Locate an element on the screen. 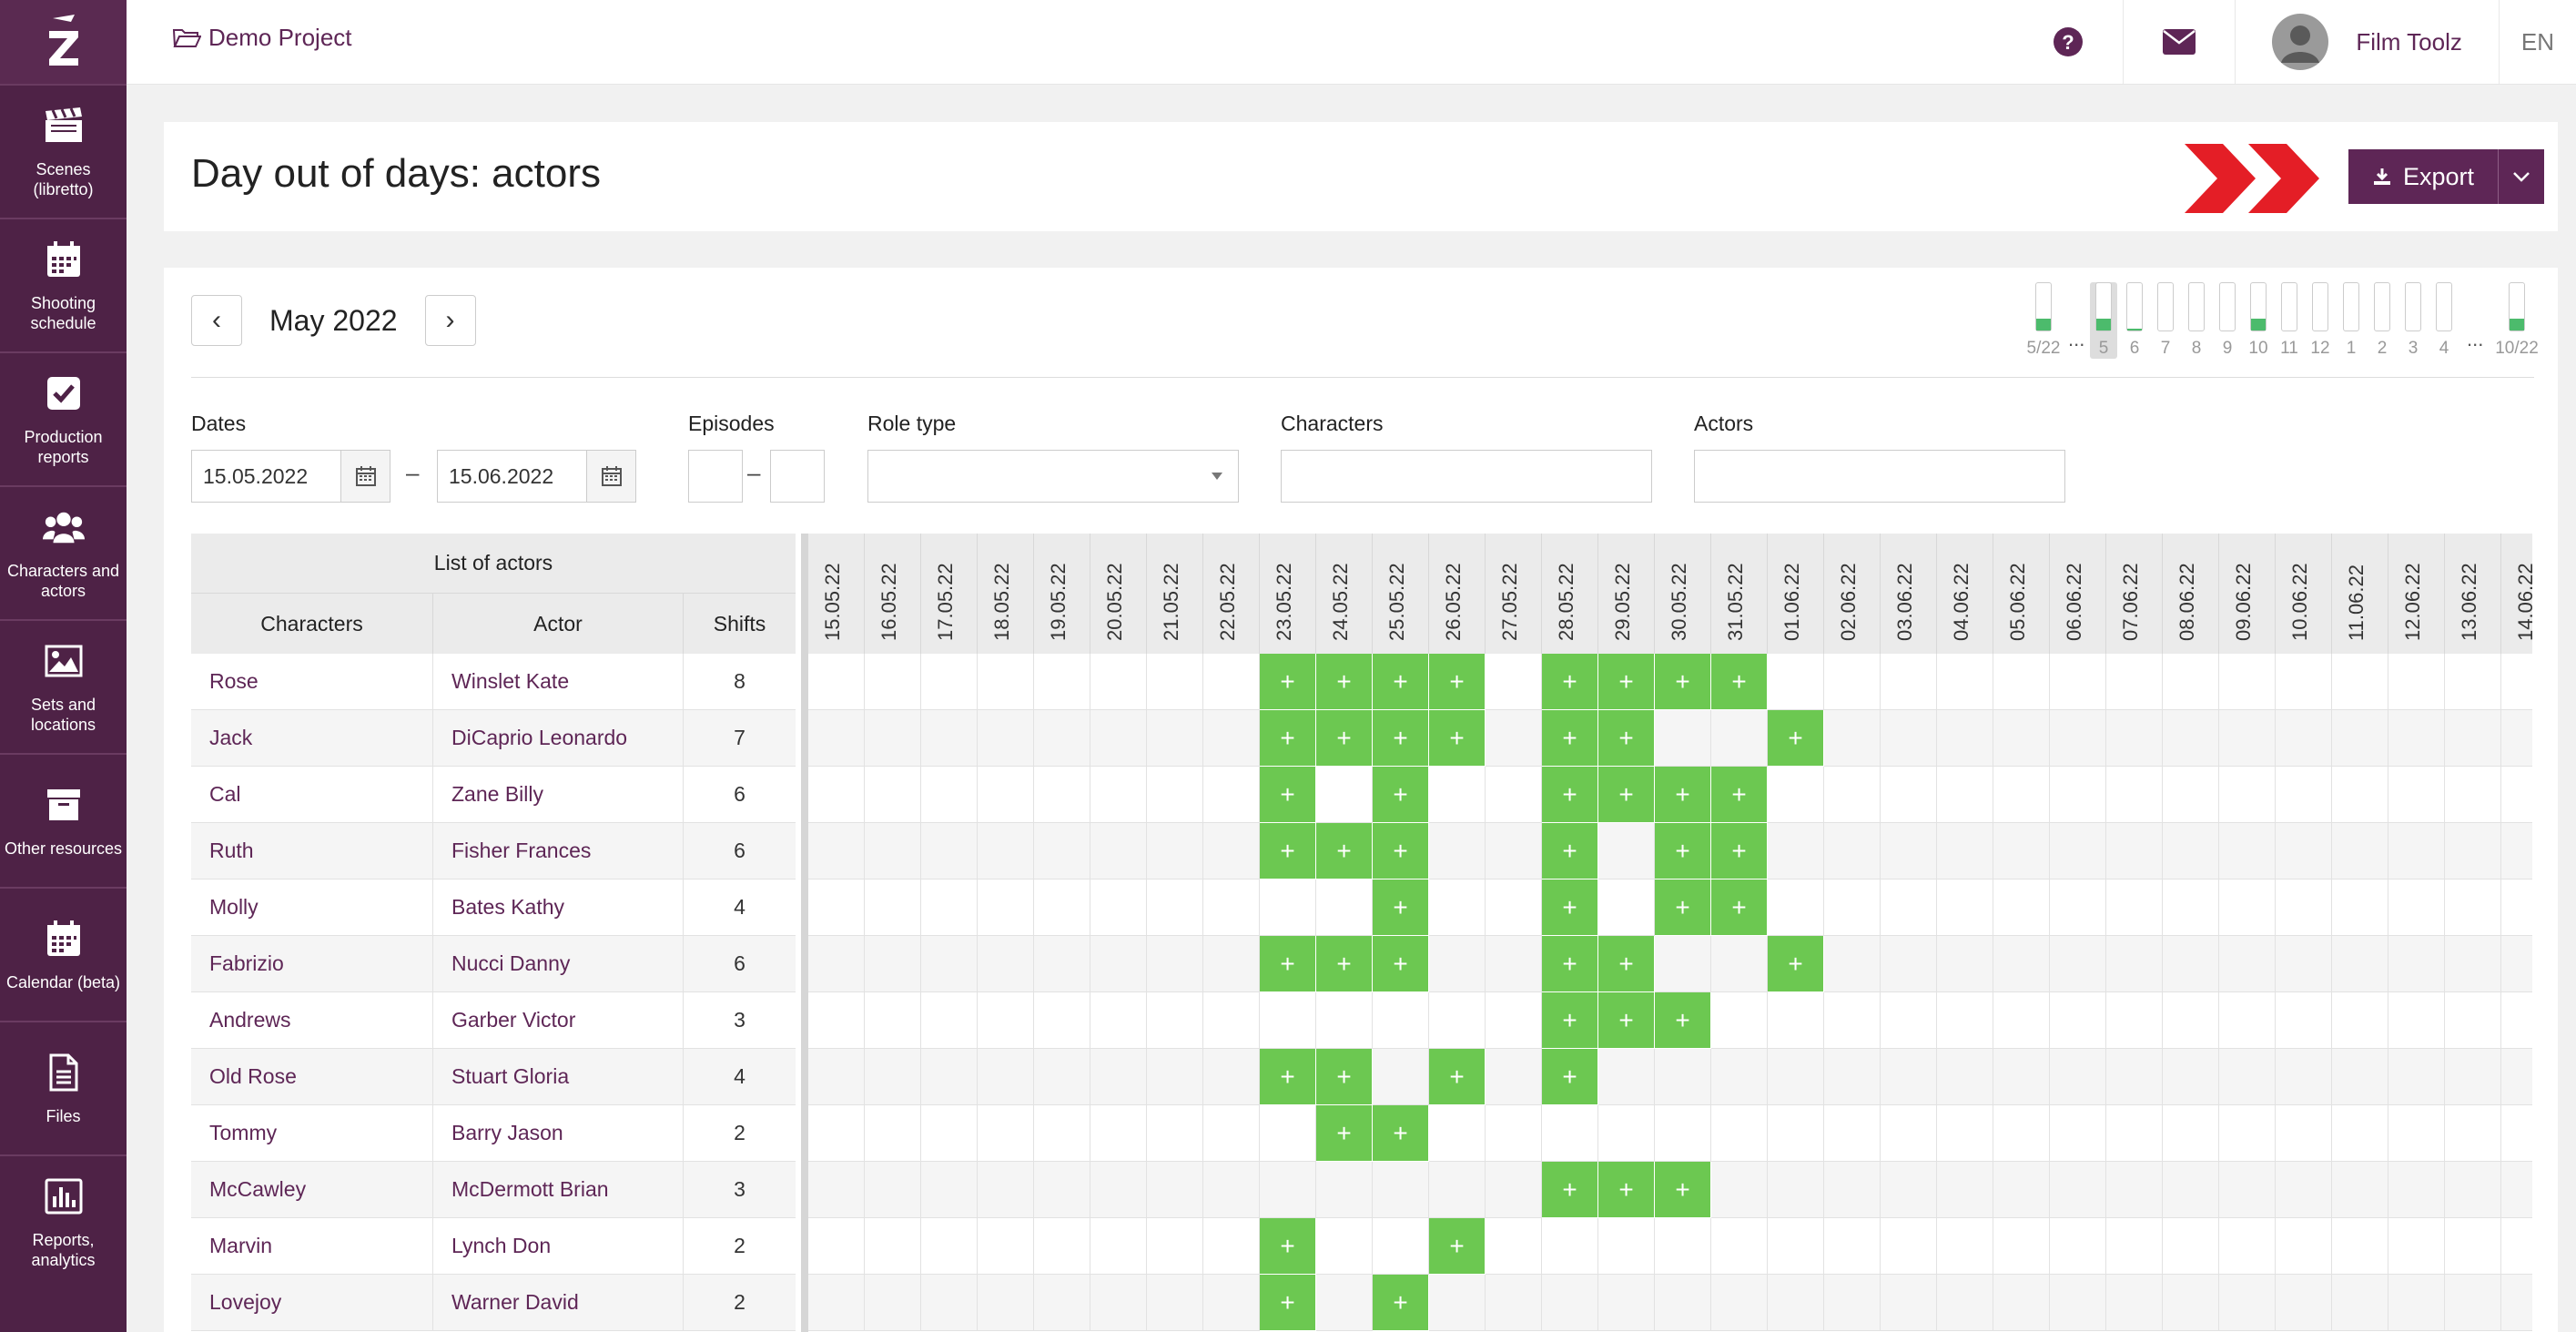 The height and width of the screenshot is (1332, 2576). month-bar-10: 10 is located at coordinates (2258, 320).